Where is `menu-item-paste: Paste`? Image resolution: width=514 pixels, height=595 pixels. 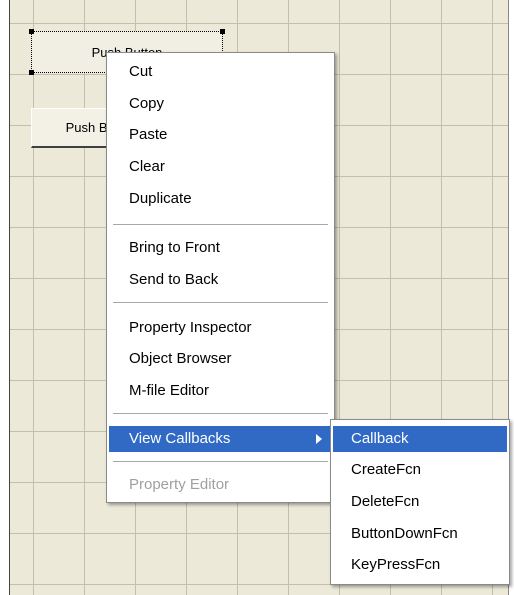
menu-item-paste: Paste is located at coordinates (220, 135).